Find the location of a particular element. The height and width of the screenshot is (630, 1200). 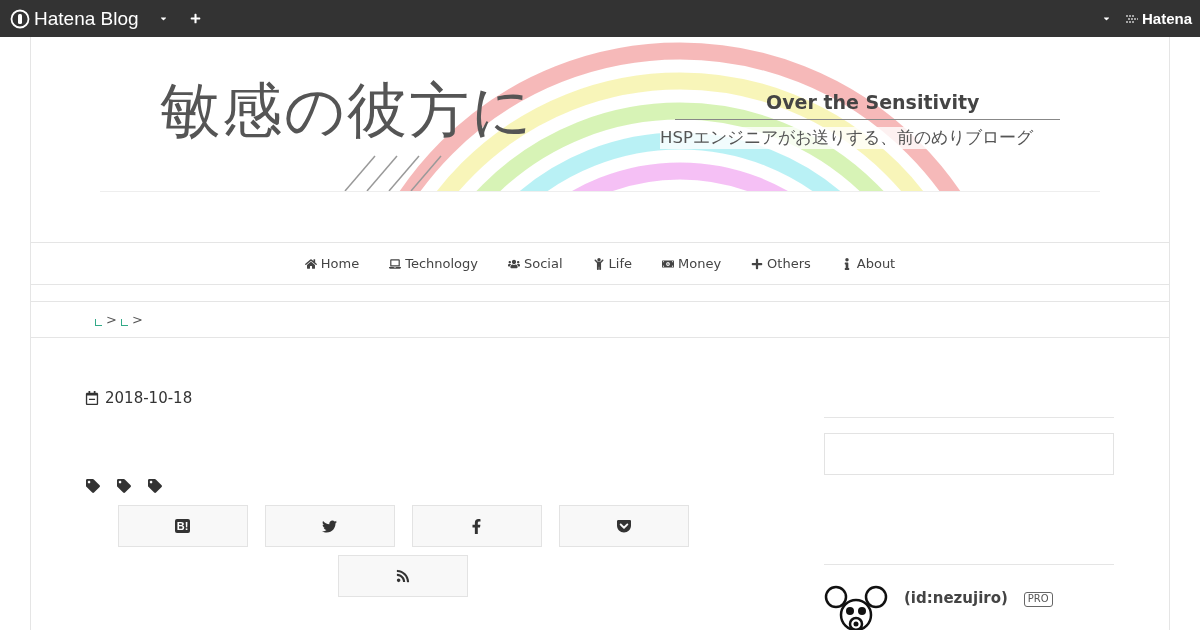

home-icon is located at coordinates (310, 263).